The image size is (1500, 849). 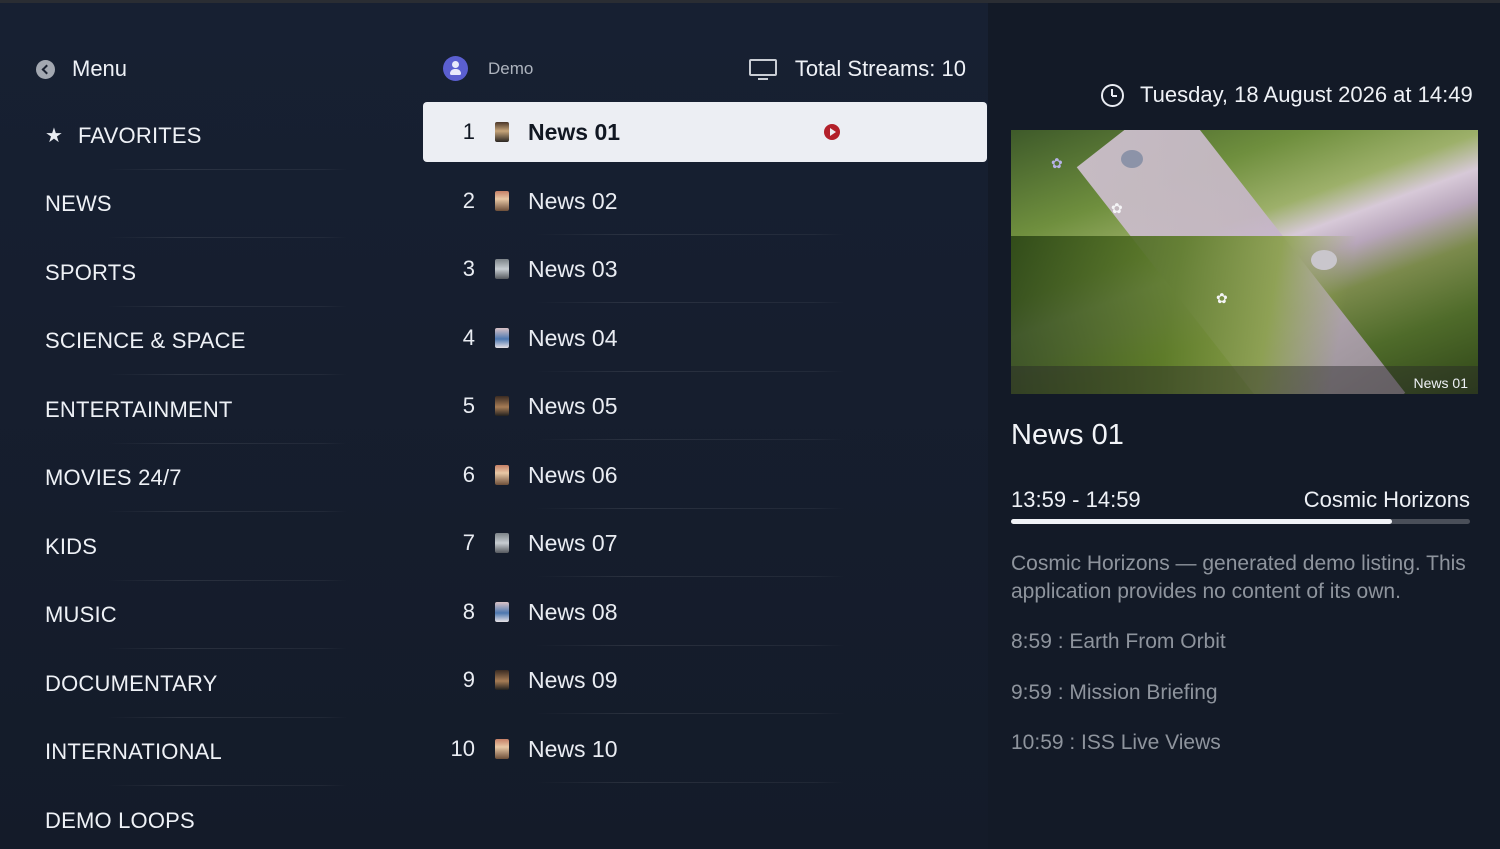 What do you see at coordinates (140, 135) in the screenshot?
I see `category-label: FAVORITES` at bounding box center [140, 135].